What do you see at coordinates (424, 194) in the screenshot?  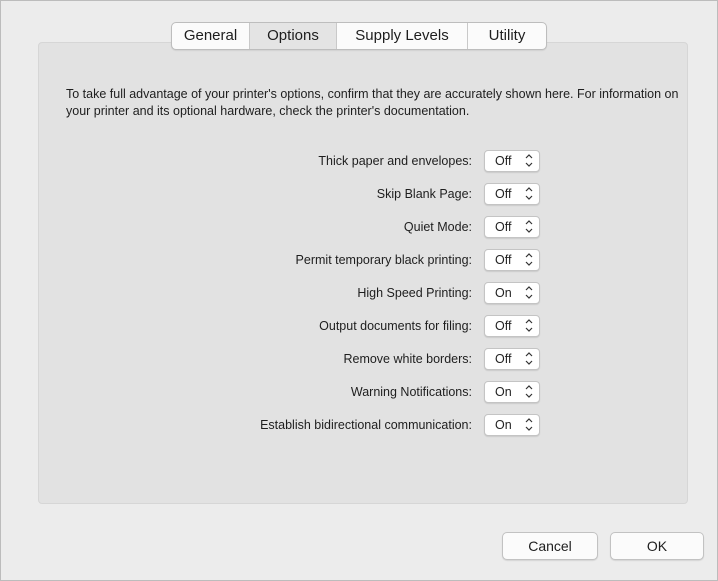 I see `option-label: Skip Blank Page:` at bounding box center [424, 194].